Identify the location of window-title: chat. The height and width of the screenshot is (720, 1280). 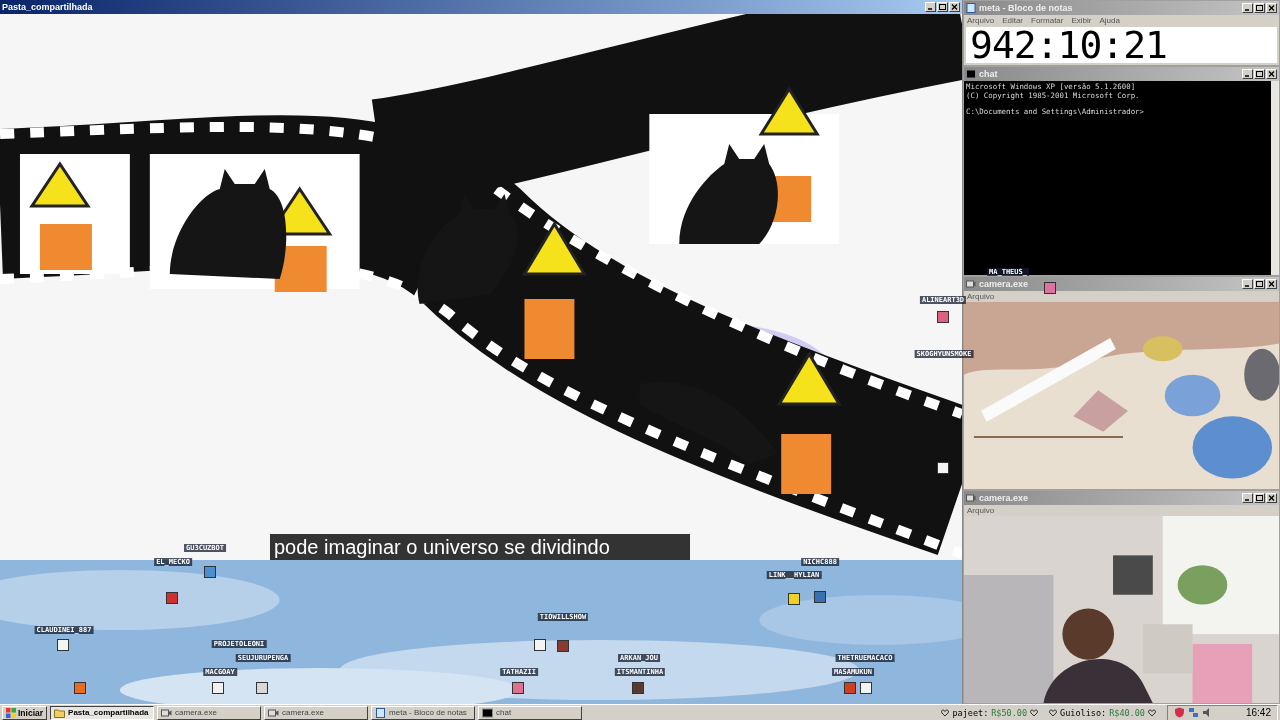
(988, 74).